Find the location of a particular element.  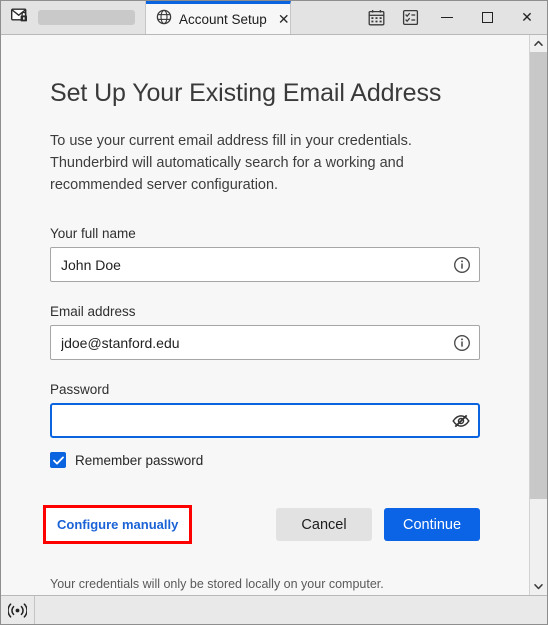

remember-password-label: Remember password is located at coordinates (139, 460).